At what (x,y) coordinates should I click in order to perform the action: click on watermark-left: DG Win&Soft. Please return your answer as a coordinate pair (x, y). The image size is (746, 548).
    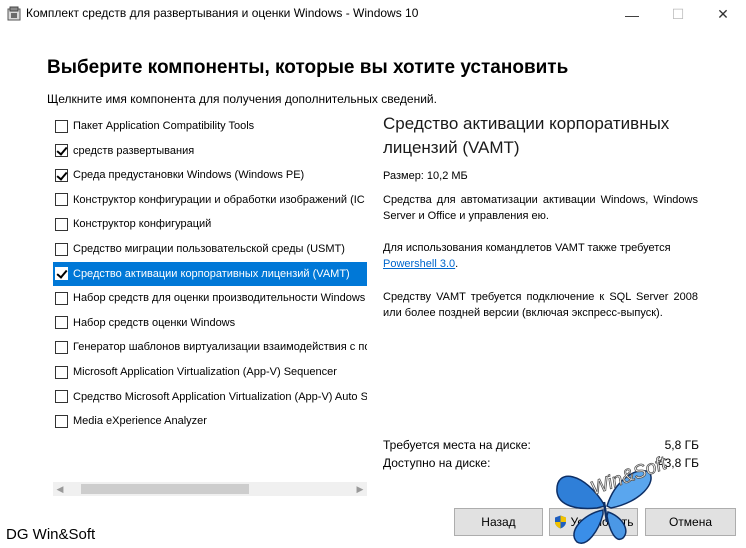
    Looking at the image, I should click on (51, 534).